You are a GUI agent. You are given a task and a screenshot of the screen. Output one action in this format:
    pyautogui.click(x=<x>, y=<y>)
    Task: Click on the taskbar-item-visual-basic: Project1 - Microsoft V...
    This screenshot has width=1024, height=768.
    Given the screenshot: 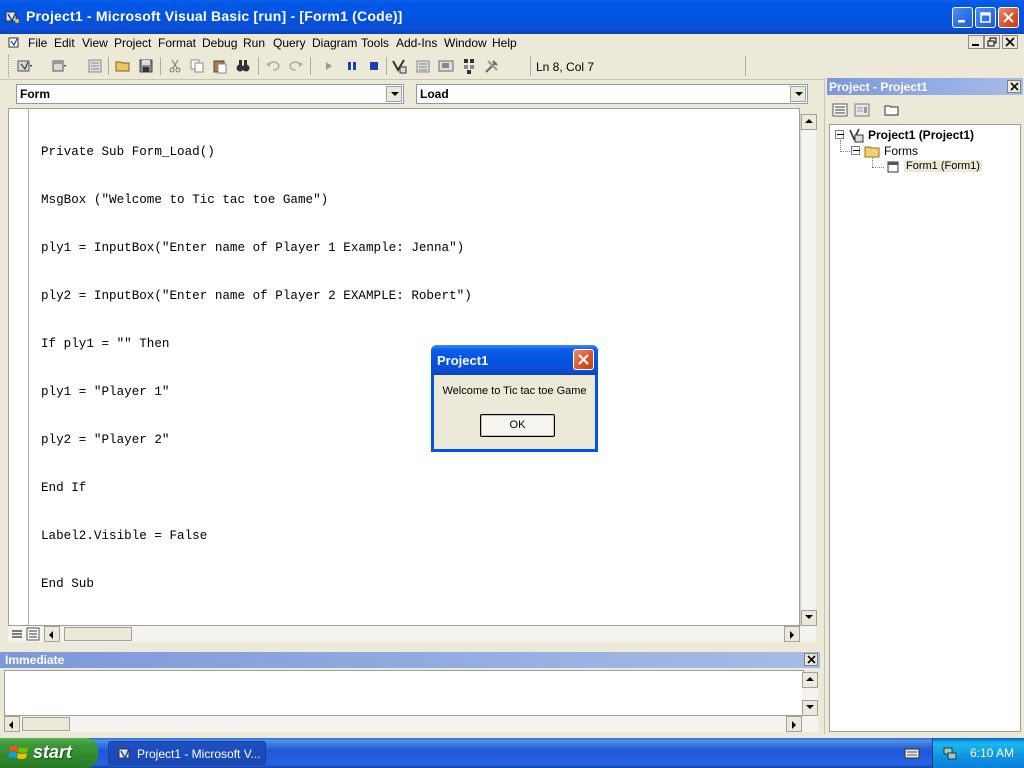 What is the action you would take?
    pyautogui.click(x=187, y=753)
    